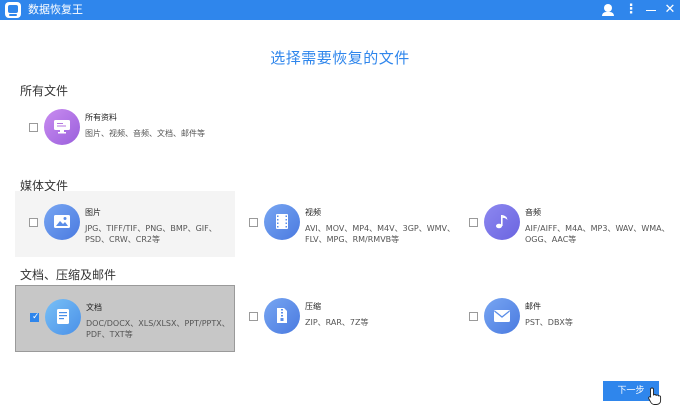 This screenshot has width=680, height=408. What do you see at coordinates (253, 222) in the screenshot?
I see `checkbox-video` at bounding box center [253, 222].